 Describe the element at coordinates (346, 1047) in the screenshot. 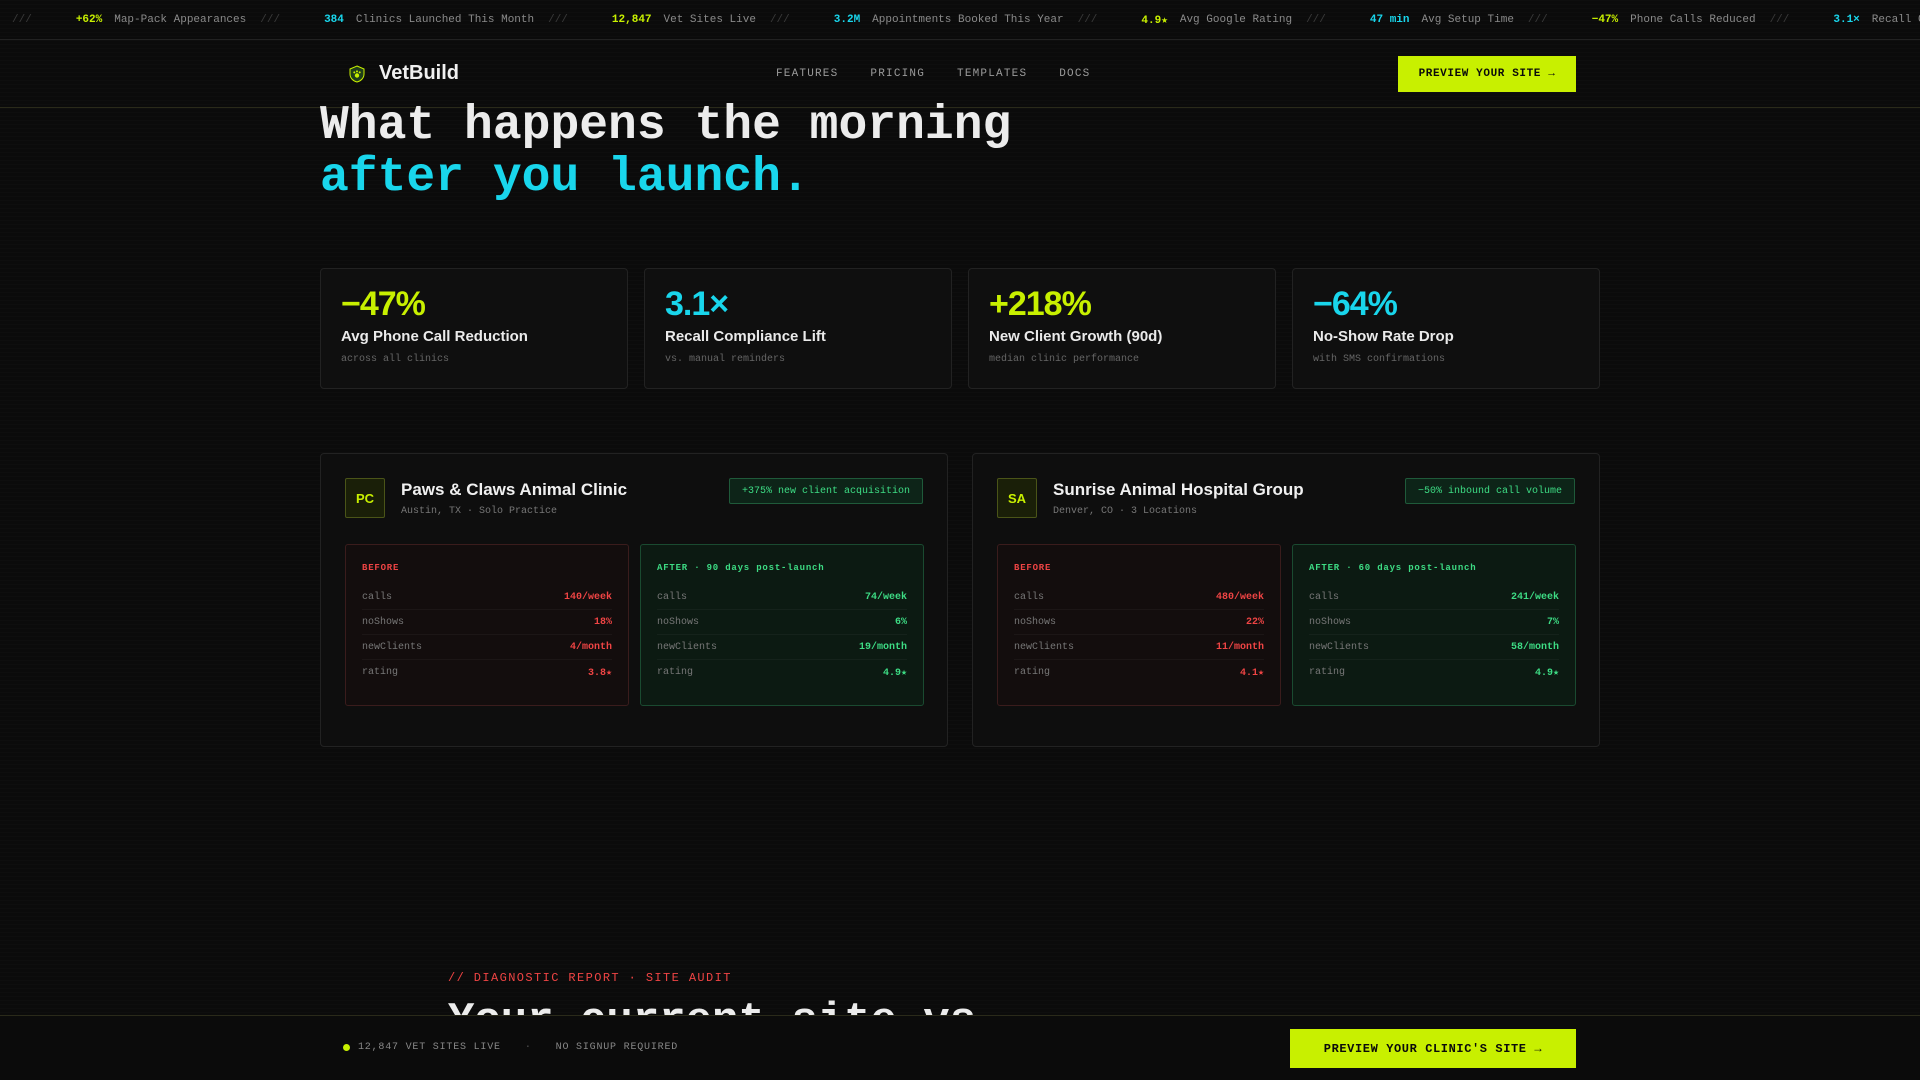

I see `status-dot-icon` at that location.